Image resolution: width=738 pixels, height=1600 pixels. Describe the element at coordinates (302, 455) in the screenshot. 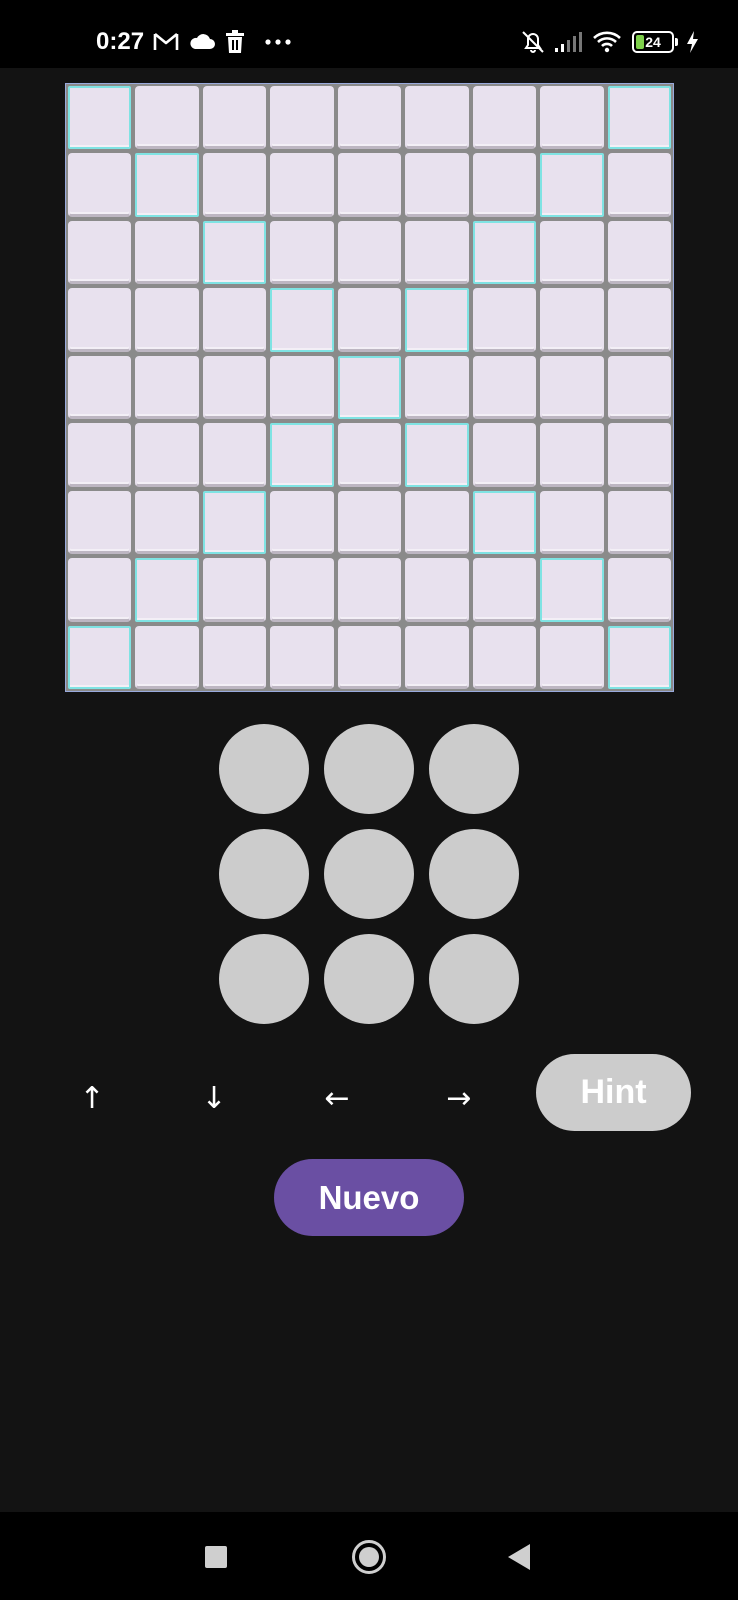

I see `board-cell-r6-c4` at that location.